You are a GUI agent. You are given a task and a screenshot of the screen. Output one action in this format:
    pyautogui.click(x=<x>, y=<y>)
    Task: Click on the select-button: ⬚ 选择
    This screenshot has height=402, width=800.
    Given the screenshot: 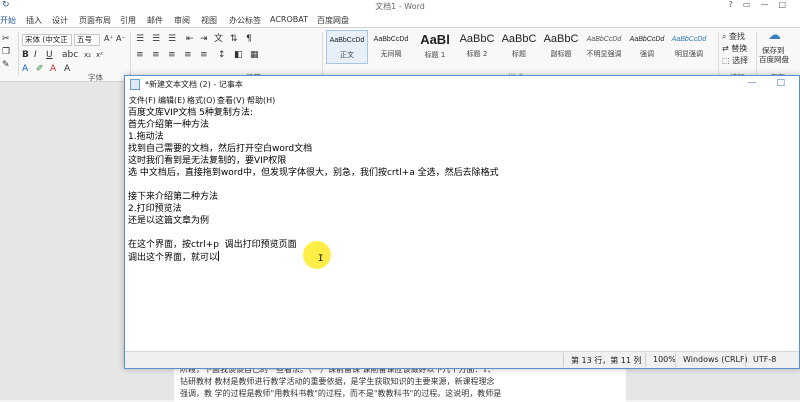 What is the action you would take?
    pyautogui.click(x=735, y=61)
    